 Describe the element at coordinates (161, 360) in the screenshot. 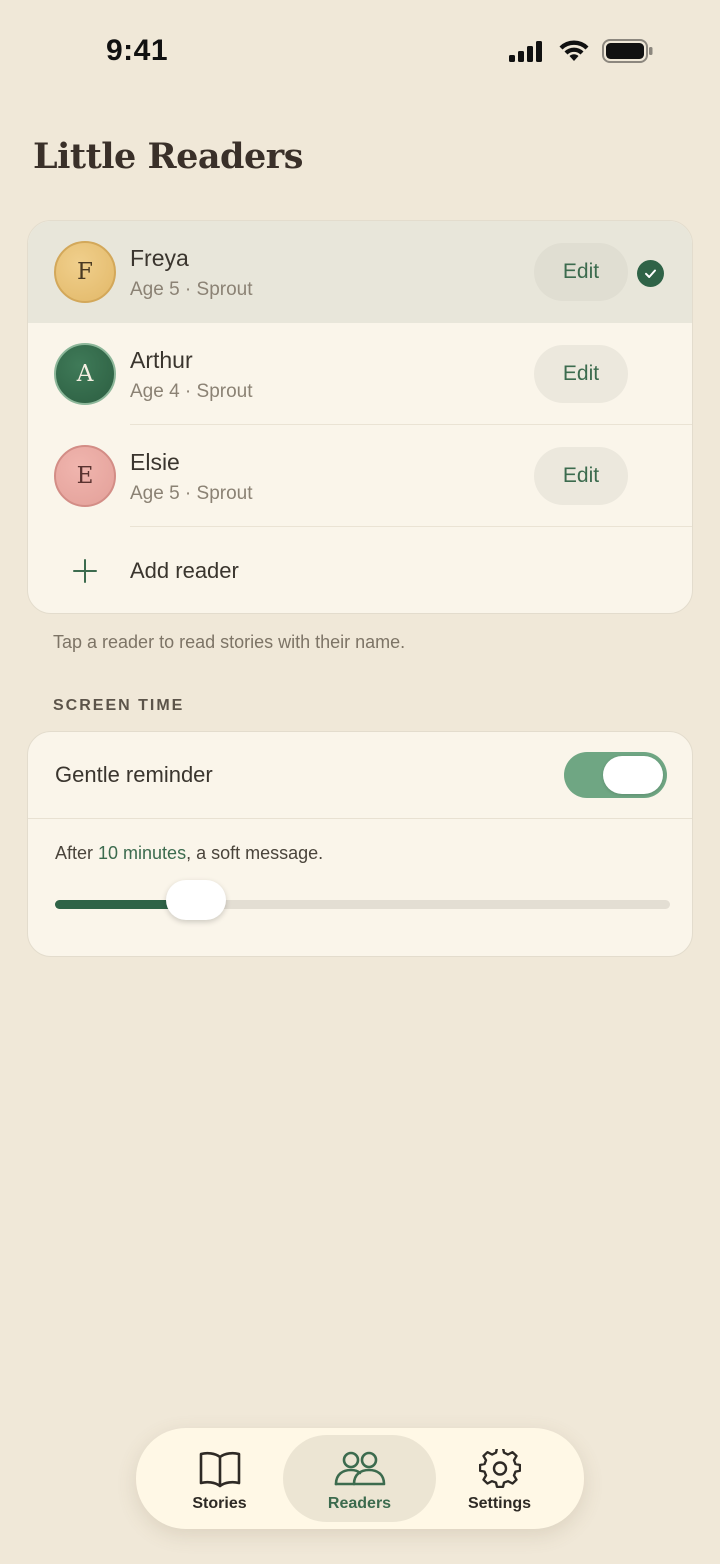

I see `reader-name: Arthur` at that location.